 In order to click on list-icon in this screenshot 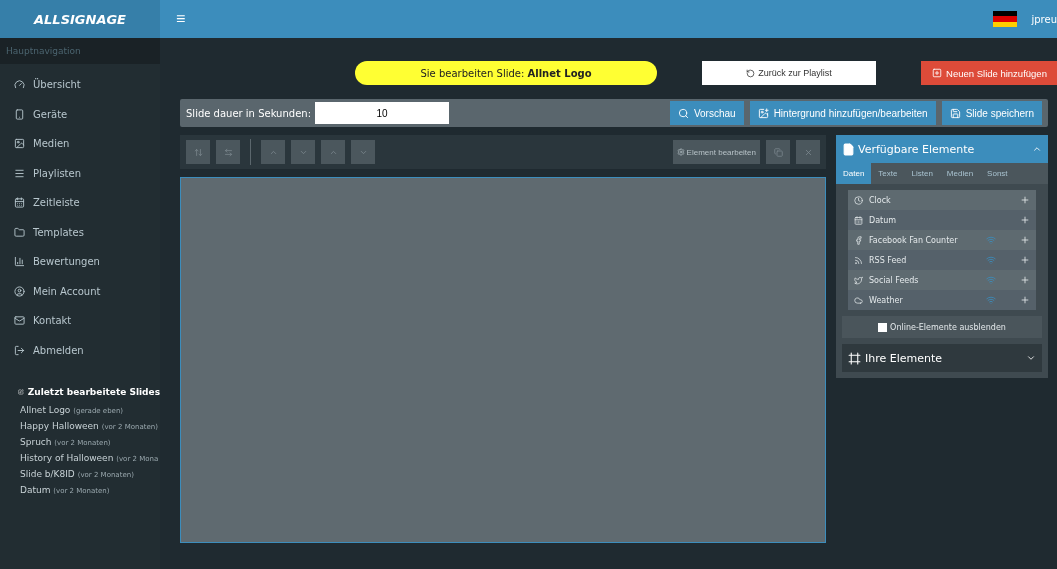, I will do `click(19, 173)`.